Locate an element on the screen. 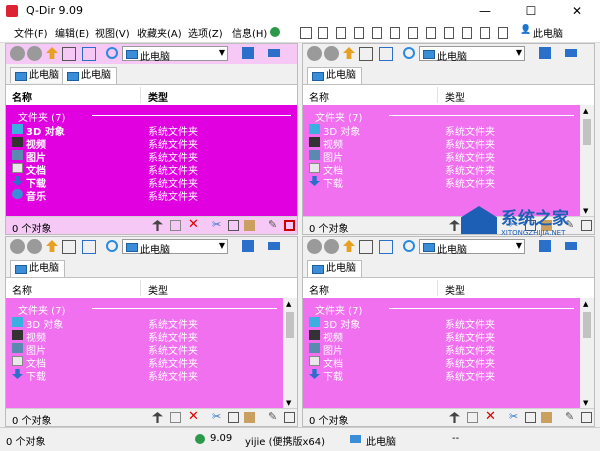  minimize-button: — is located at coordinates (485, 11).